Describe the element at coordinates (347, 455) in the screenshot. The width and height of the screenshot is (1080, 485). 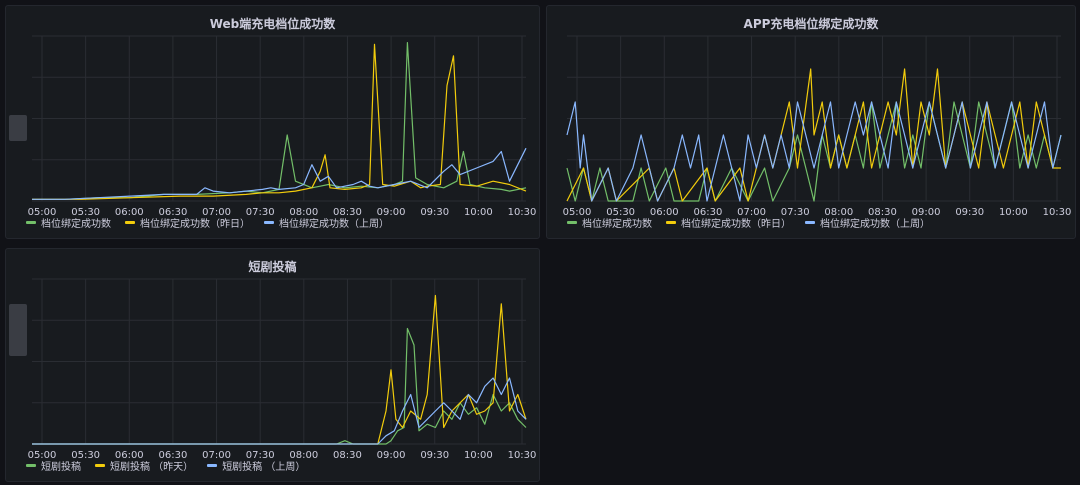
I see `x-tick-label: 08:30` at that location.